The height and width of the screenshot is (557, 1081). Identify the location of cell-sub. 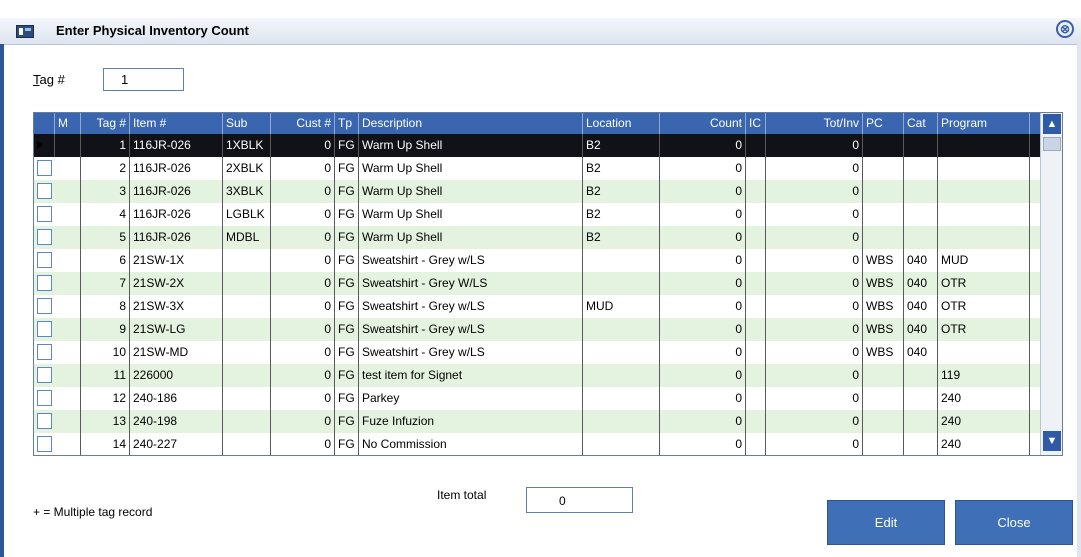
(247, 421).